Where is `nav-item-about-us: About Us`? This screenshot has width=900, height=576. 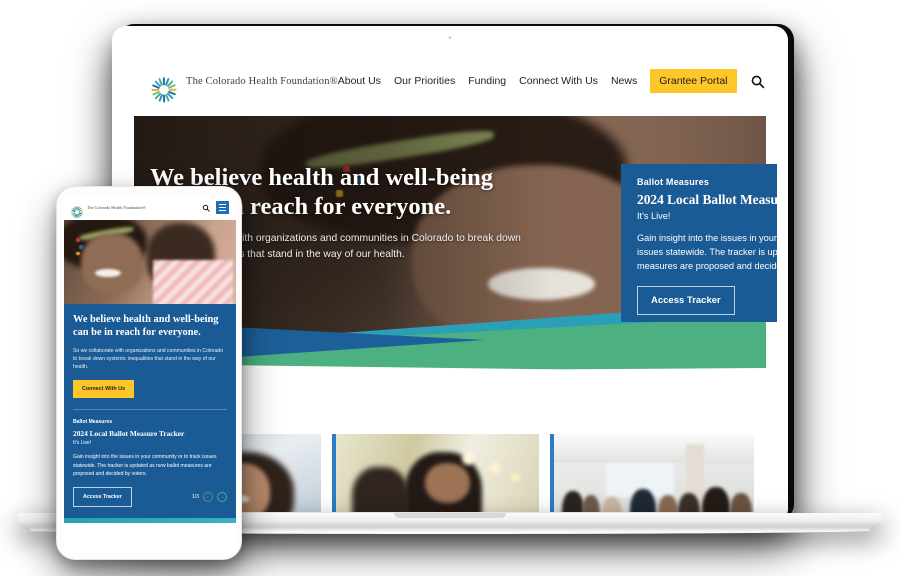
nav-item-about-us: About Us is located at coordinates (359, 81).